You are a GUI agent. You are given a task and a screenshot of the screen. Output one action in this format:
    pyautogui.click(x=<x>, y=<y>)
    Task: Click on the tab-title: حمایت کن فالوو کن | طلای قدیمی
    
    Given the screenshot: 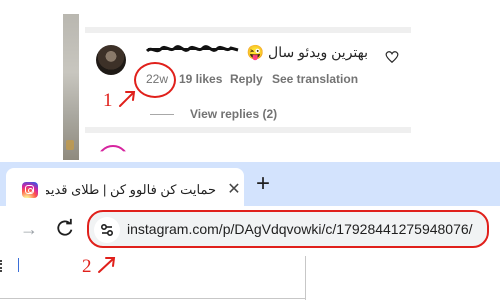 What is the action you would take?
    pyautogui.click(x=131, y=189)
    